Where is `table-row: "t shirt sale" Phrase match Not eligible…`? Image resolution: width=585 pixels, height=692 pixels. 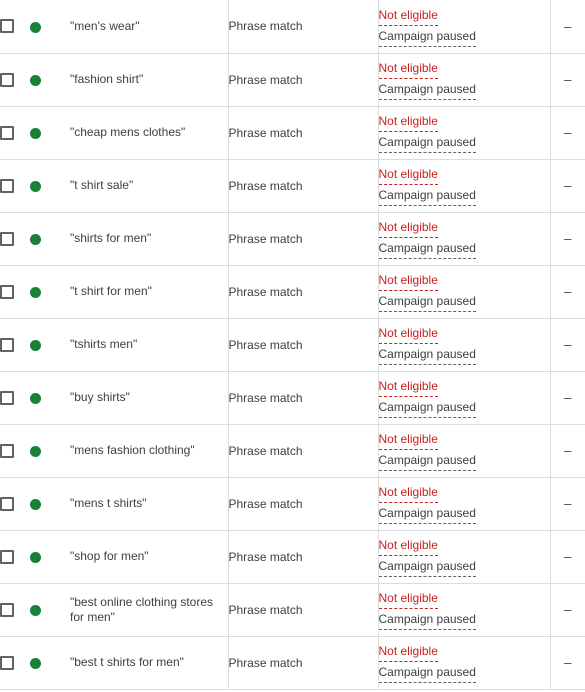 table-row: "t shirt sale" Phrase match Not eligible… is located at coordinates (292, 186).